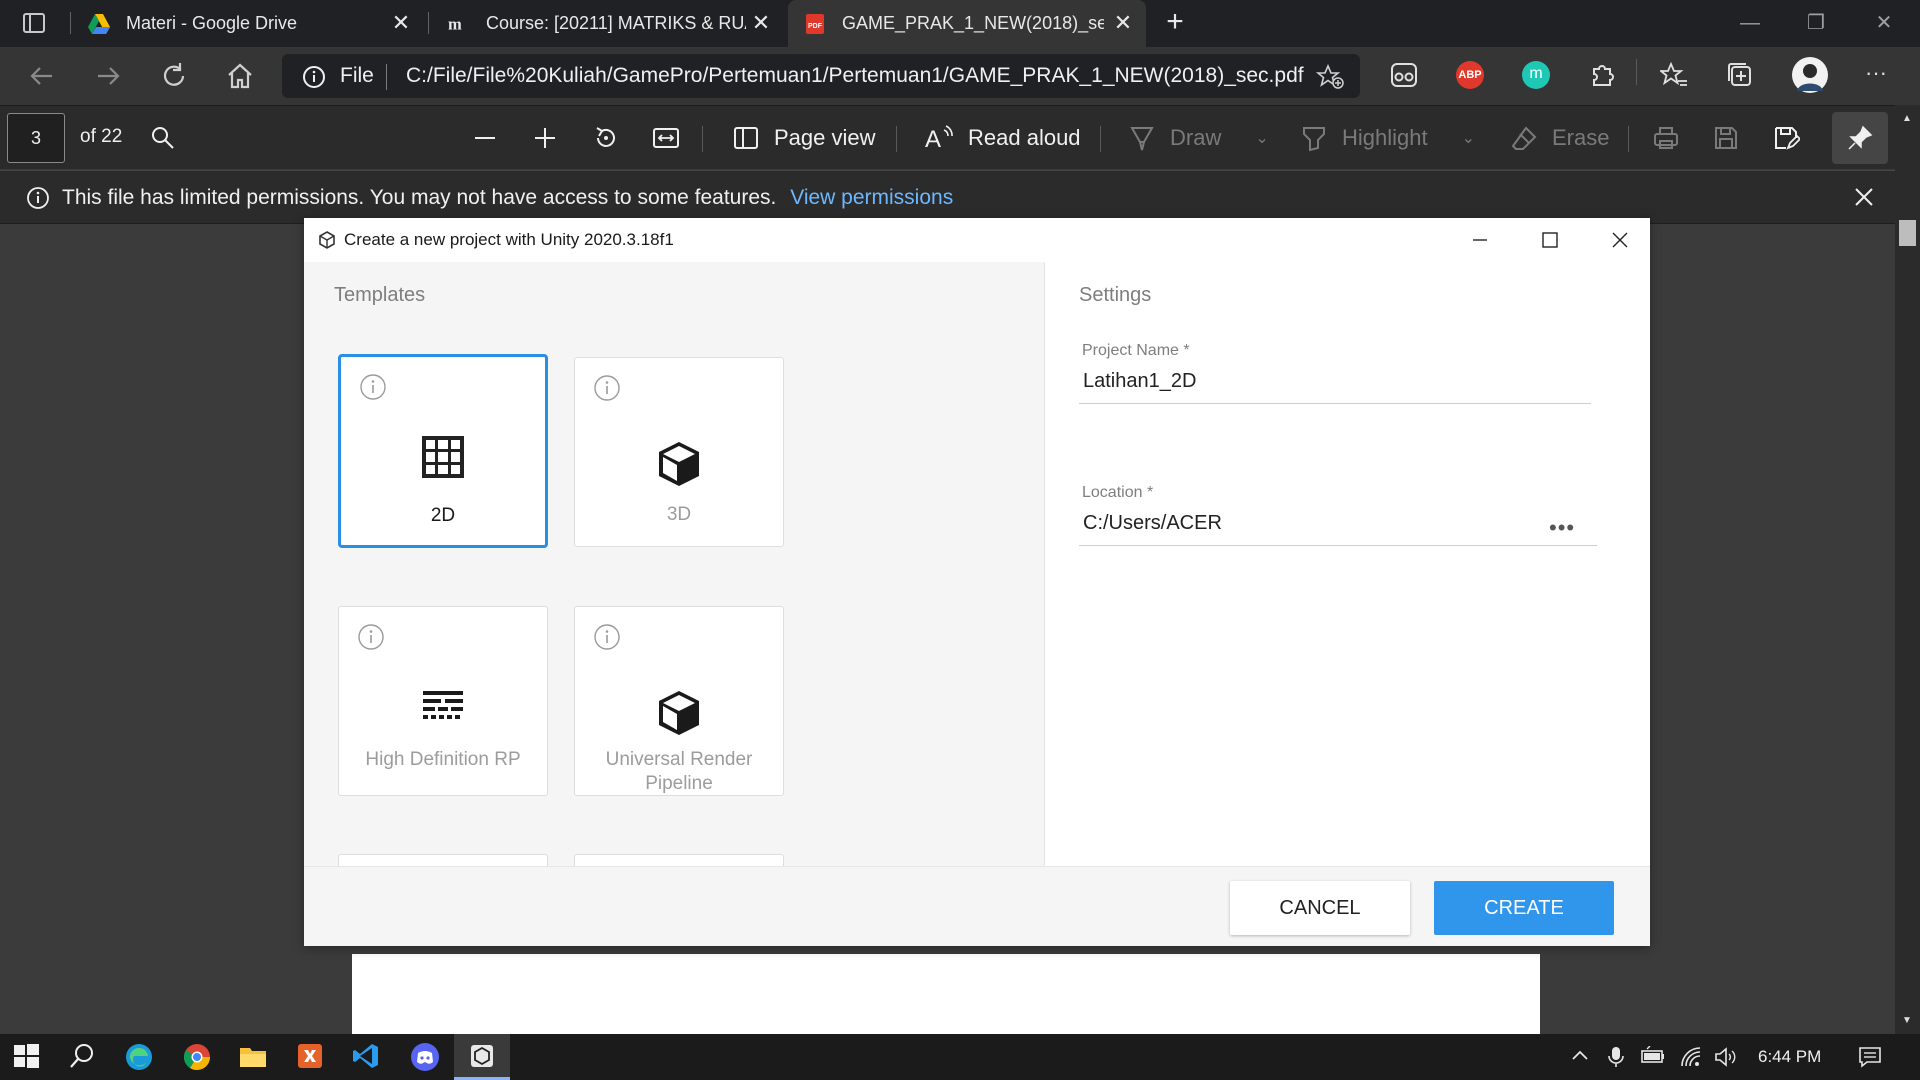 The height and width of the screenshot is (1080, 1920). Describe the element at coordinates (1470, 75) in the screenshot. I see `adblock-plus-icon: ABP` at that location.